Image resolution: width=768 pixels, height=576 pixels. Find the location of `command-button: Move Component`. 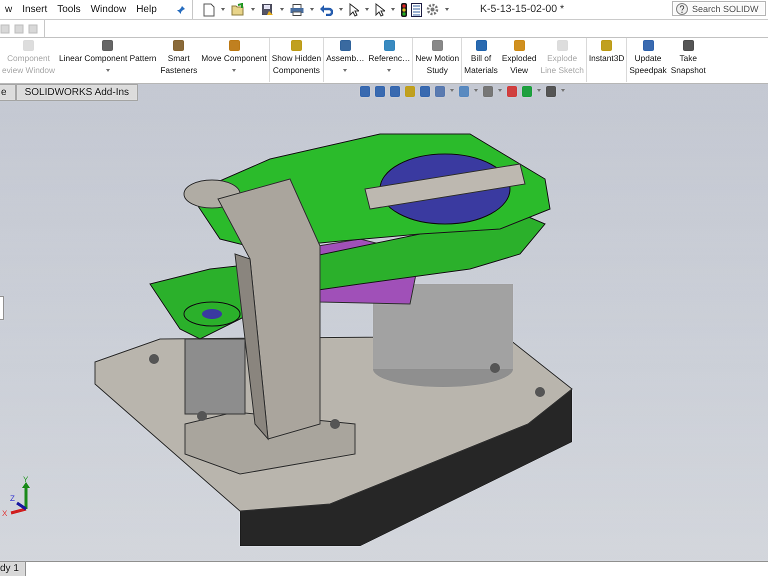

command-button: Move Component is located at coordinates (234, 60).